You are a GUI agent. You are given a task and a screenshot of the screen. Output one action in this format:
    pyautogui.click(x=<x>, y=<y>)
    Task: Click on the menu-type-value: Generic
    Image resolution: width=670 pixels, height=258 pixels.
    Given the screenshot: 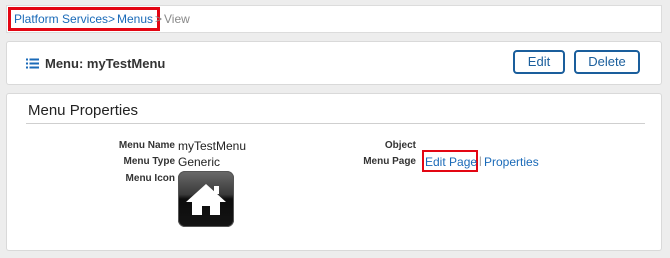 What is the action you would take?
    pyautogui.click(x=199, y=162)
    